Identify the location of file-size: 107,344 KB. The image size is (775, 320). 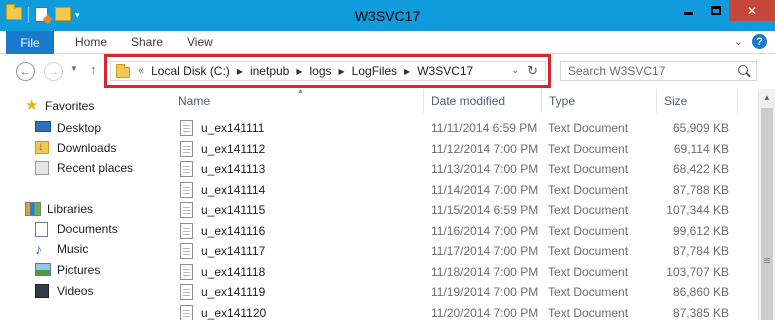
(697, 210).